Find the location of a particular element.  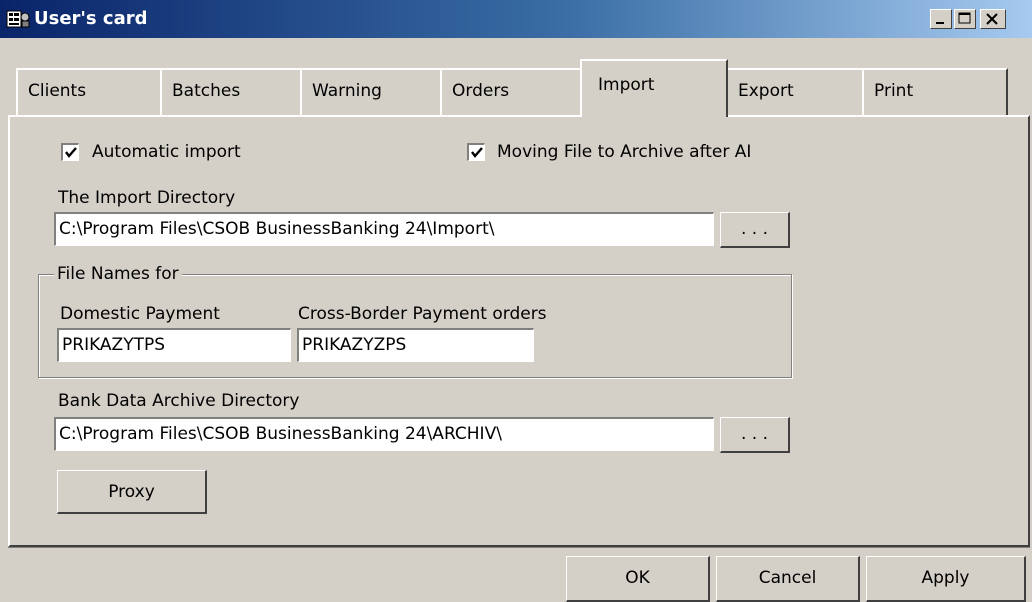

maximize-icon is located at coordinates (964, 18).